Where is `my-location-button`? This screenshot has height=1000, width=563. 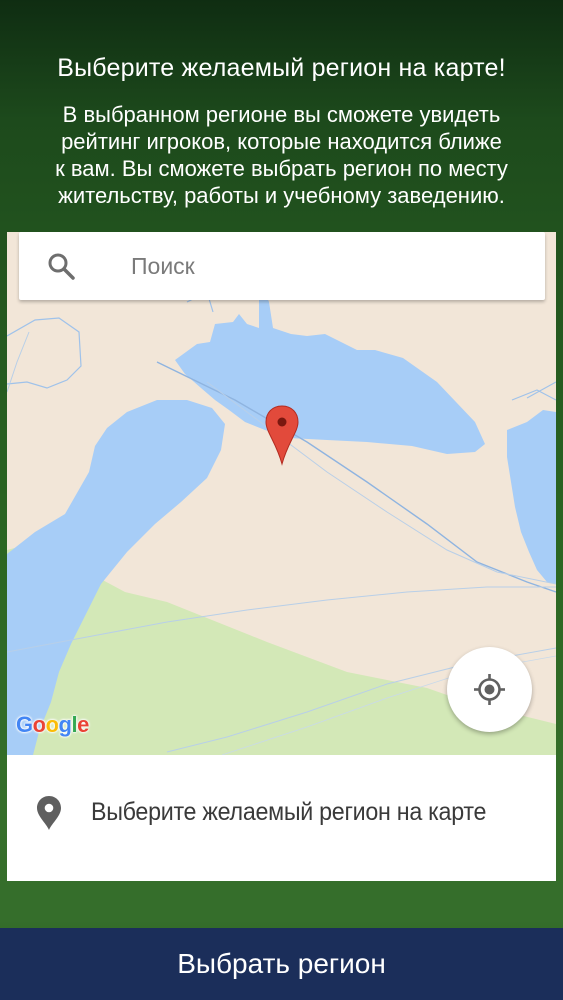 my-location-button is located at coordinates (489, 689).